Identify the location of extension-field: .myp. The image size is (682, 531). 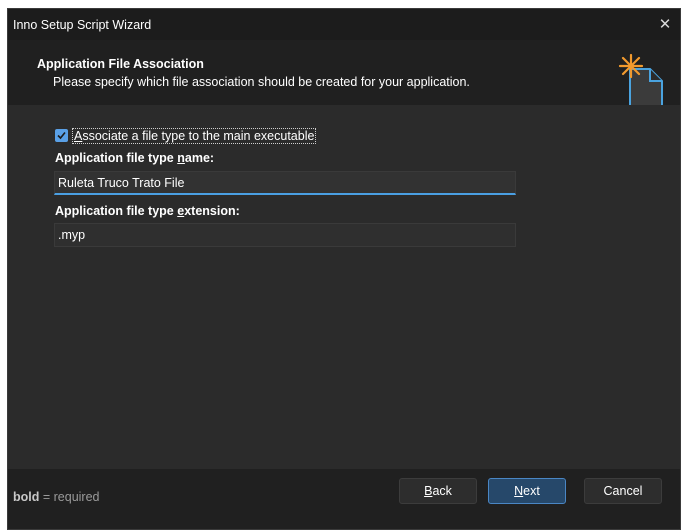
(285, 235).